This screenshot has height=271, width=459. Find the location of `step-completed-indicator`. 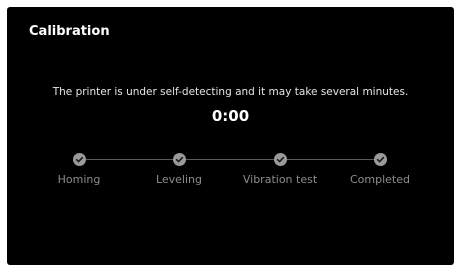

step-completed-indicator is located at coordinates (380, 159).